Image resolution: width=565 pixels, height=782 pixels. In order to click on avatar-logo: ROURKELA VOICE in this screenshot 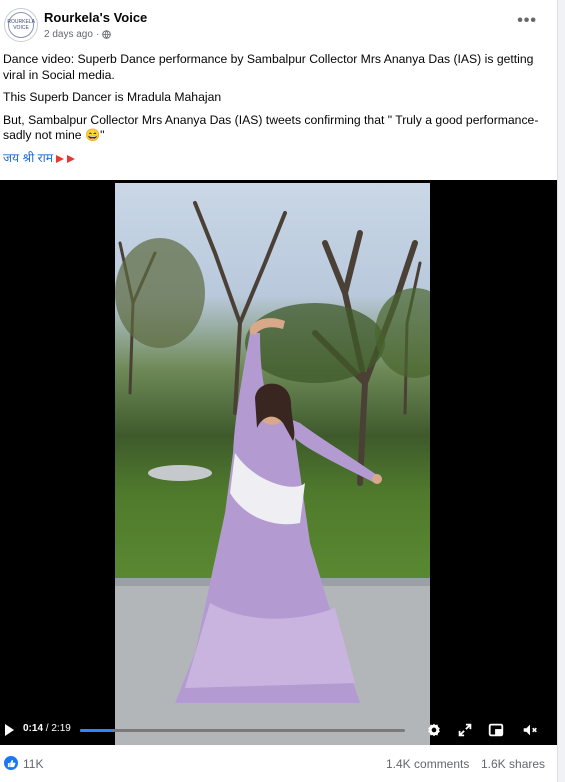, I will do `click(21, 25)`.